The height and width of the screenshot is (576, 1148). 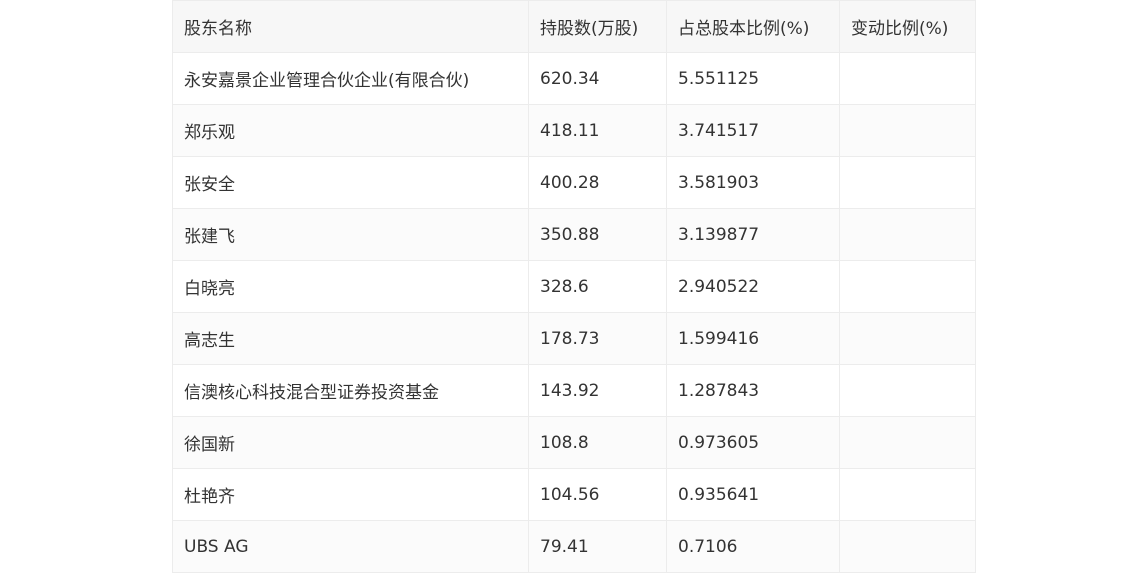 What do you see at coordinates (753, 286) in the screenshot?
I see `cell-share-ratio: 2.940522` at bounding box center [753, 286].